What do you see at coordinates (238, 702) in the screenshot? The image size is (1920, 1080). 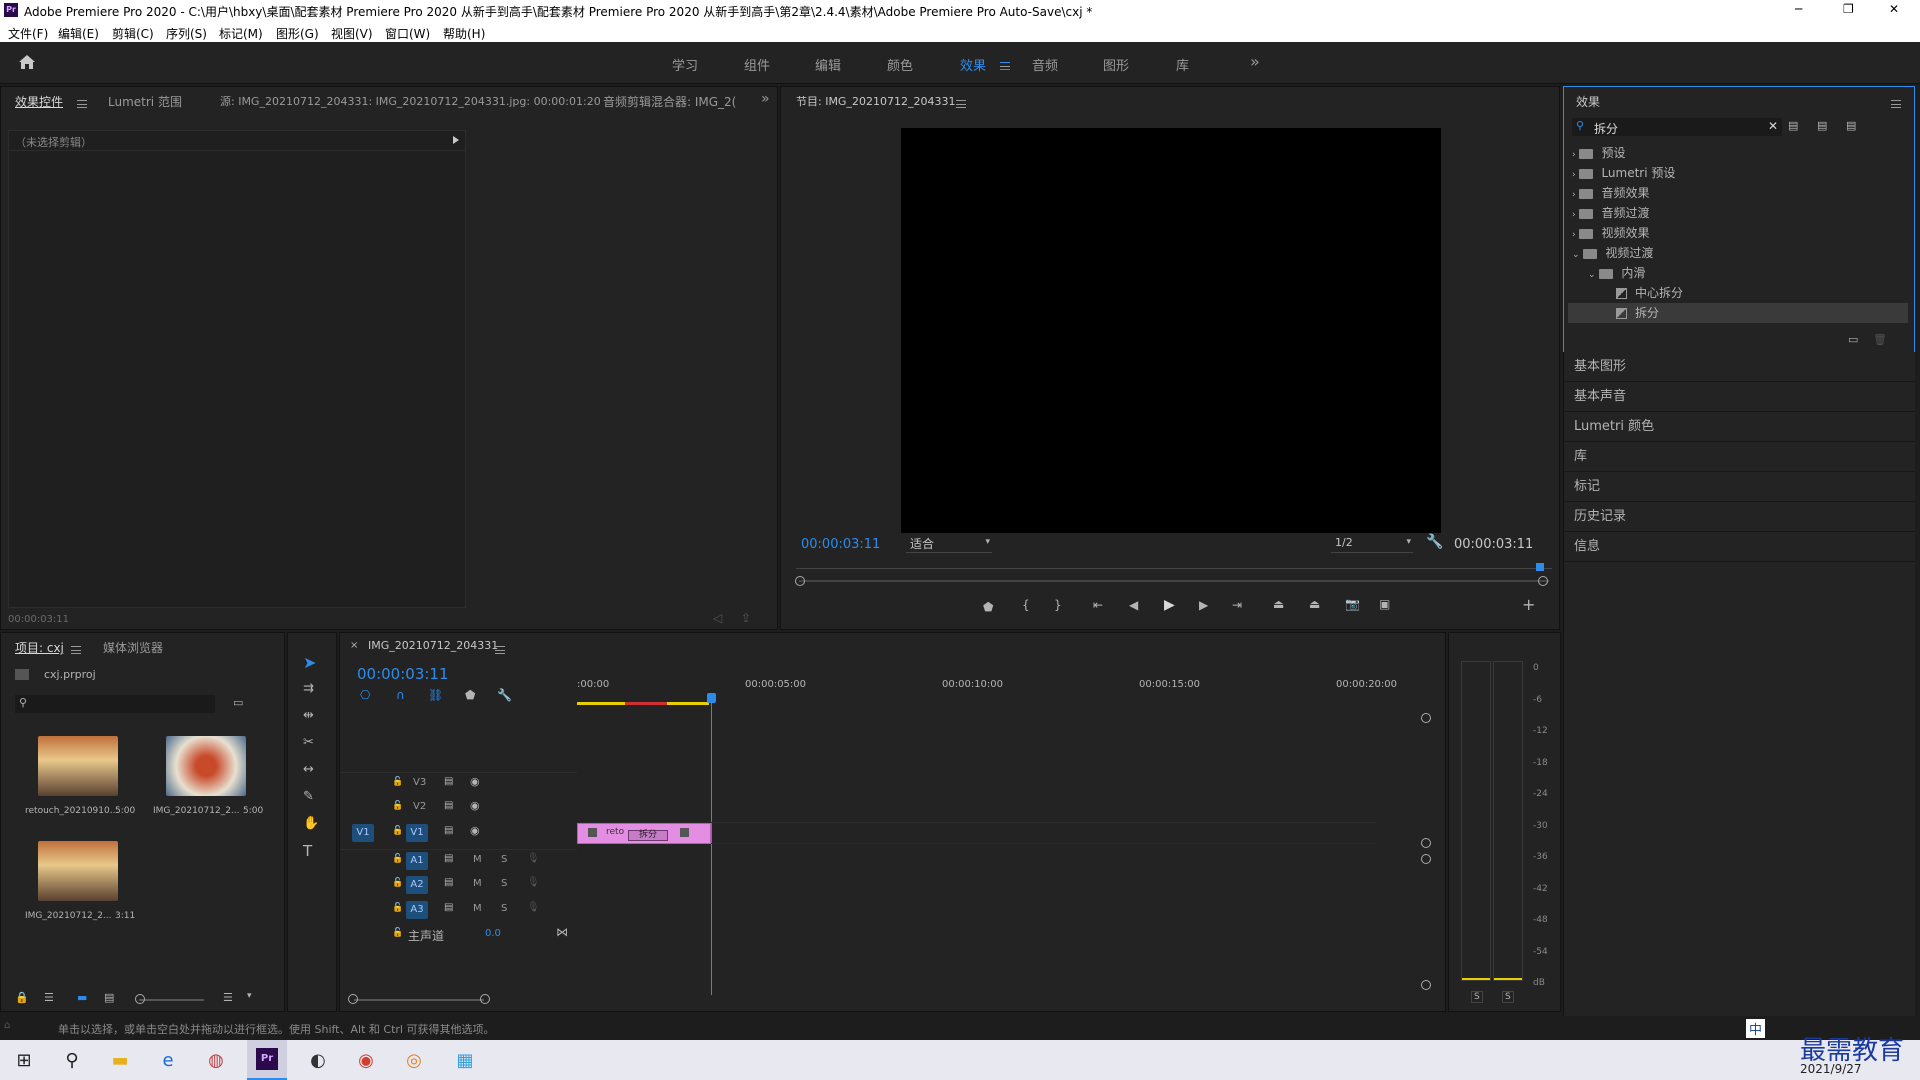 I see `new-bin-from-search-icon: ▭` at bounding box center [238, 702].